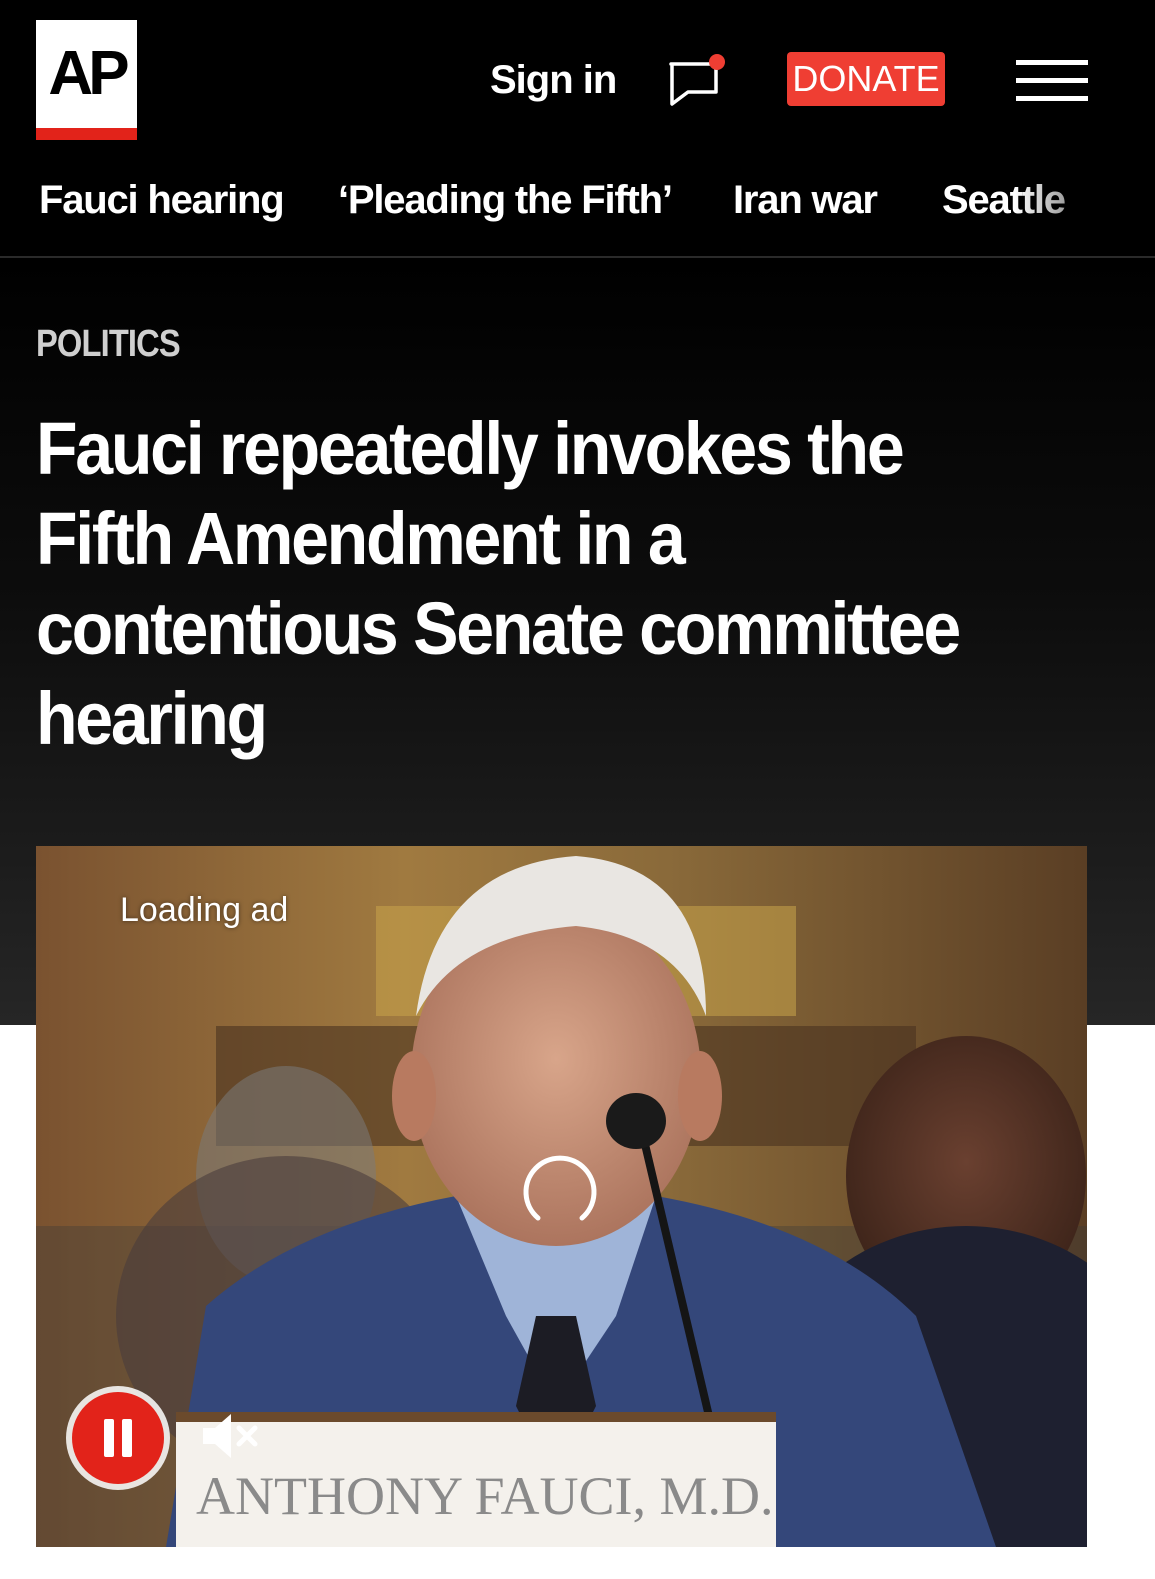  What do you see at coordinates (1052, 81) in the screenshot?
I see `hamburger-menu-icon` at bounding box center [1052, 81].